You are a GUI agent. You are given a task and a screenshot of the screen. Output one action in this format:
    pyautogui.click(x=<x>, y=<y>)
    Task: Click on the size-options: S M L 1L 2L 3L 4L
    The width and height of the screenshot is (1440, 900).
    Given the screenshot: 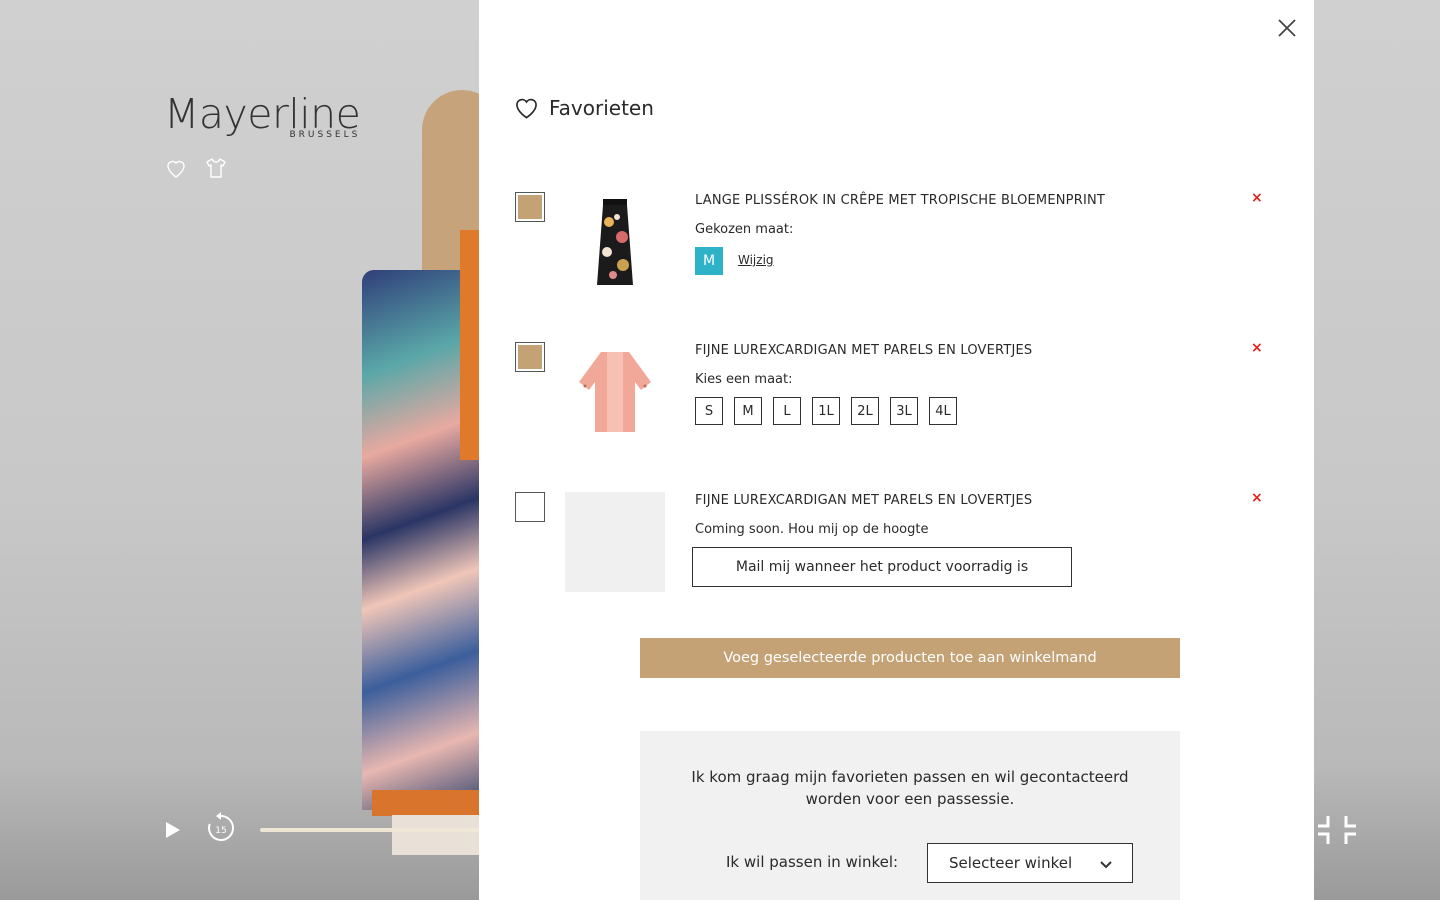 What is the action you would take?
    pyautogui.click(x=826, y=411)
    